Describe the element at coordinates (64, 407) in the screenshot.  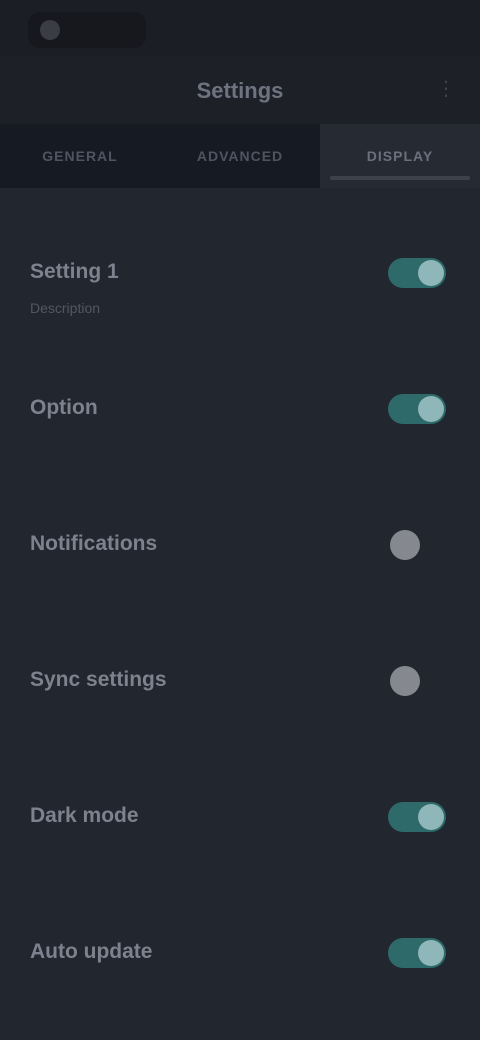
I see `setting-title: Option` at that location.